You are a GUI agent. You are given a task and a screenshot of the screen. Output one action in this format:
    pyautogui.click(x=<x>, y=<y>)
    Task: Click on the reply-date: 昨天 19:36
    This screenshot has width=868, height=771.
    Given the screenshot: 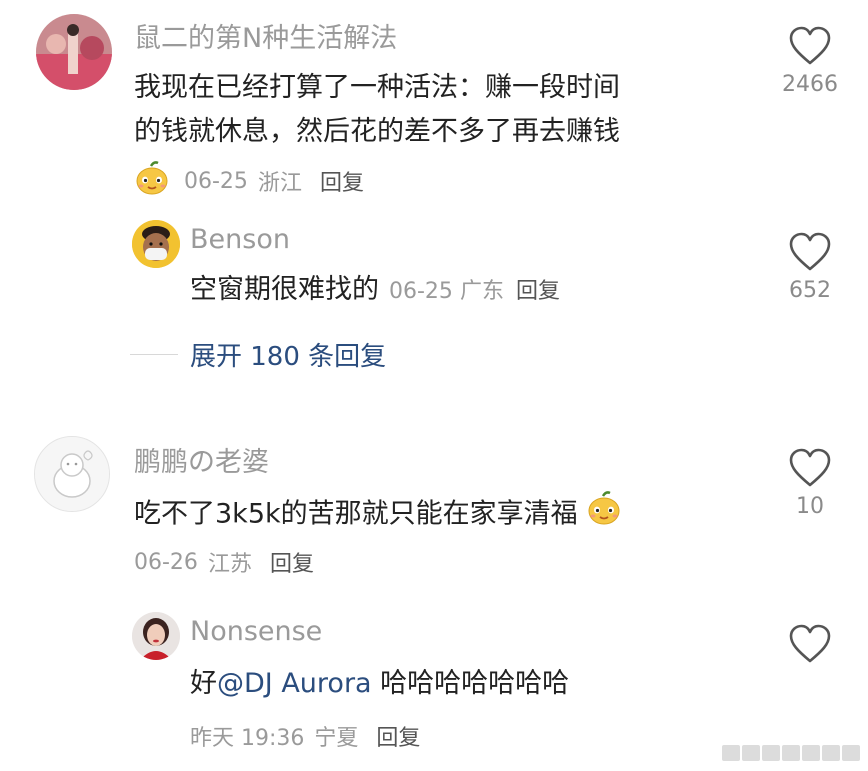 What is the action you would take?
    pyautogui.click(x=247, y=738)
    